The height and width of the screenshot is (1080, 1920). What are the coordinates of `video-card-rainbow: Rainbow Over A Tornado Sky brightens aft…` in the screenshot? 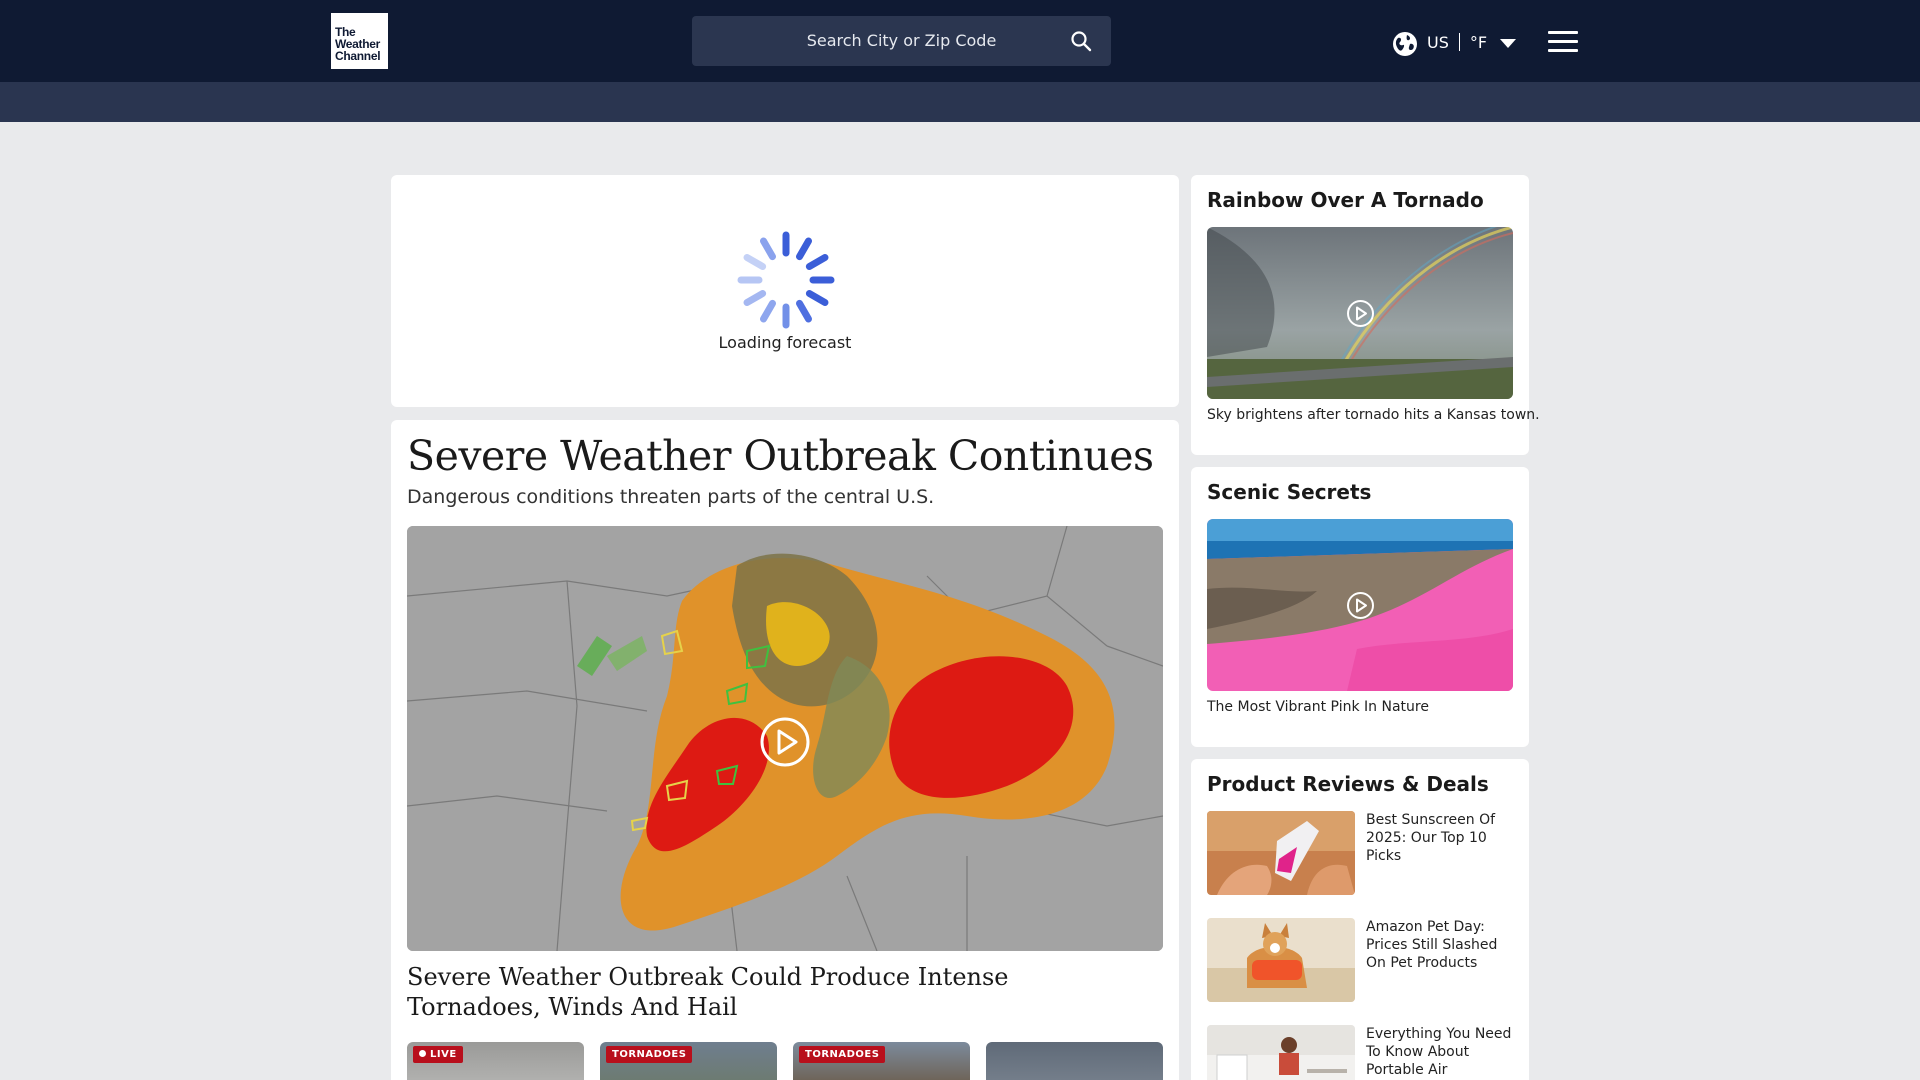 It's located at (1365, 315).